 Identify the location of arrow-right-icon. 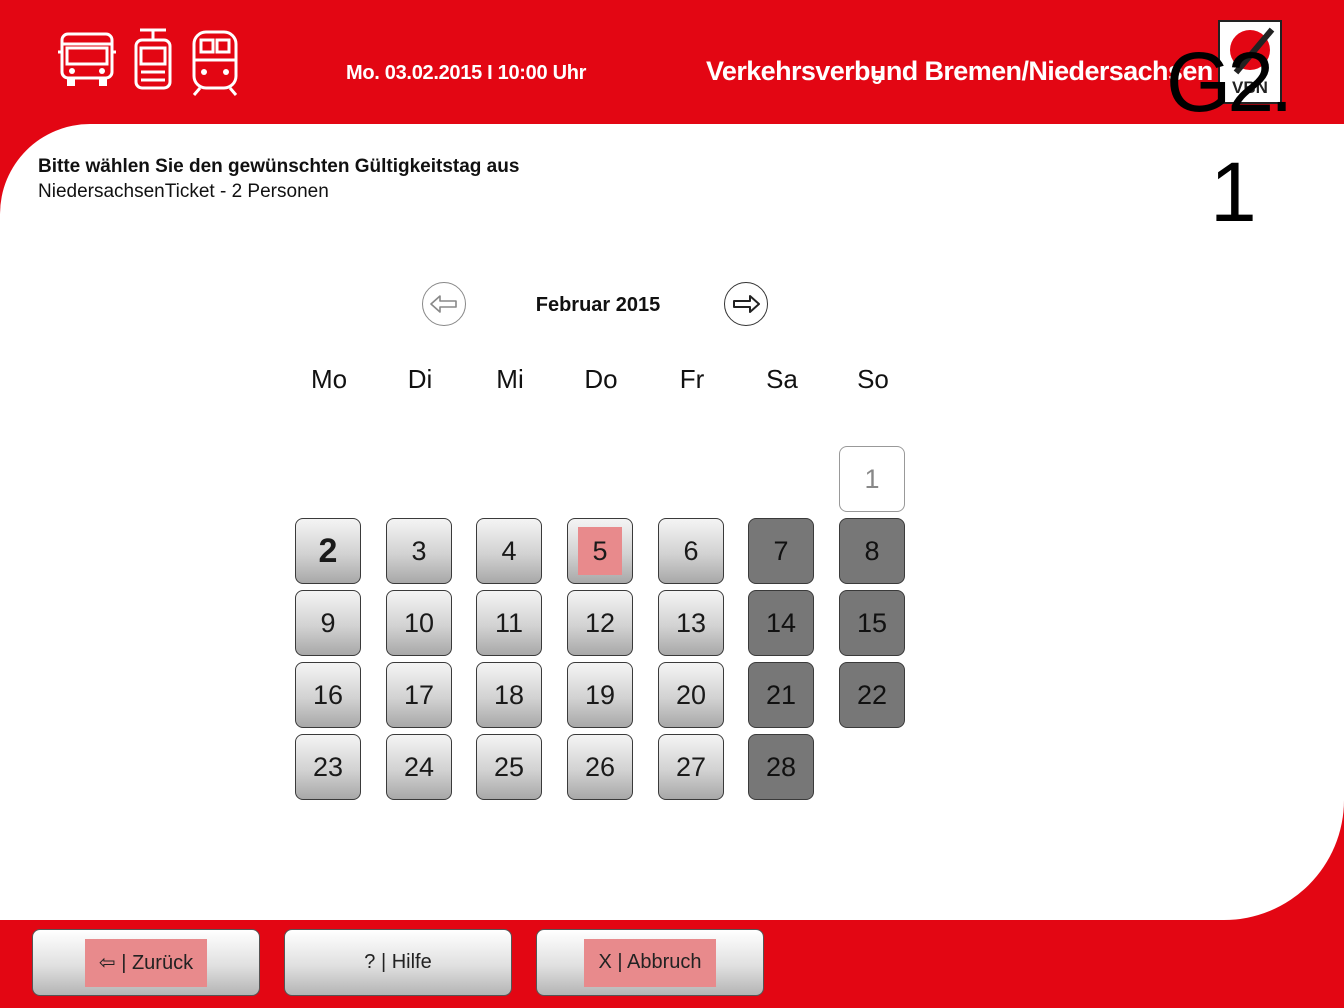
(746, 304).